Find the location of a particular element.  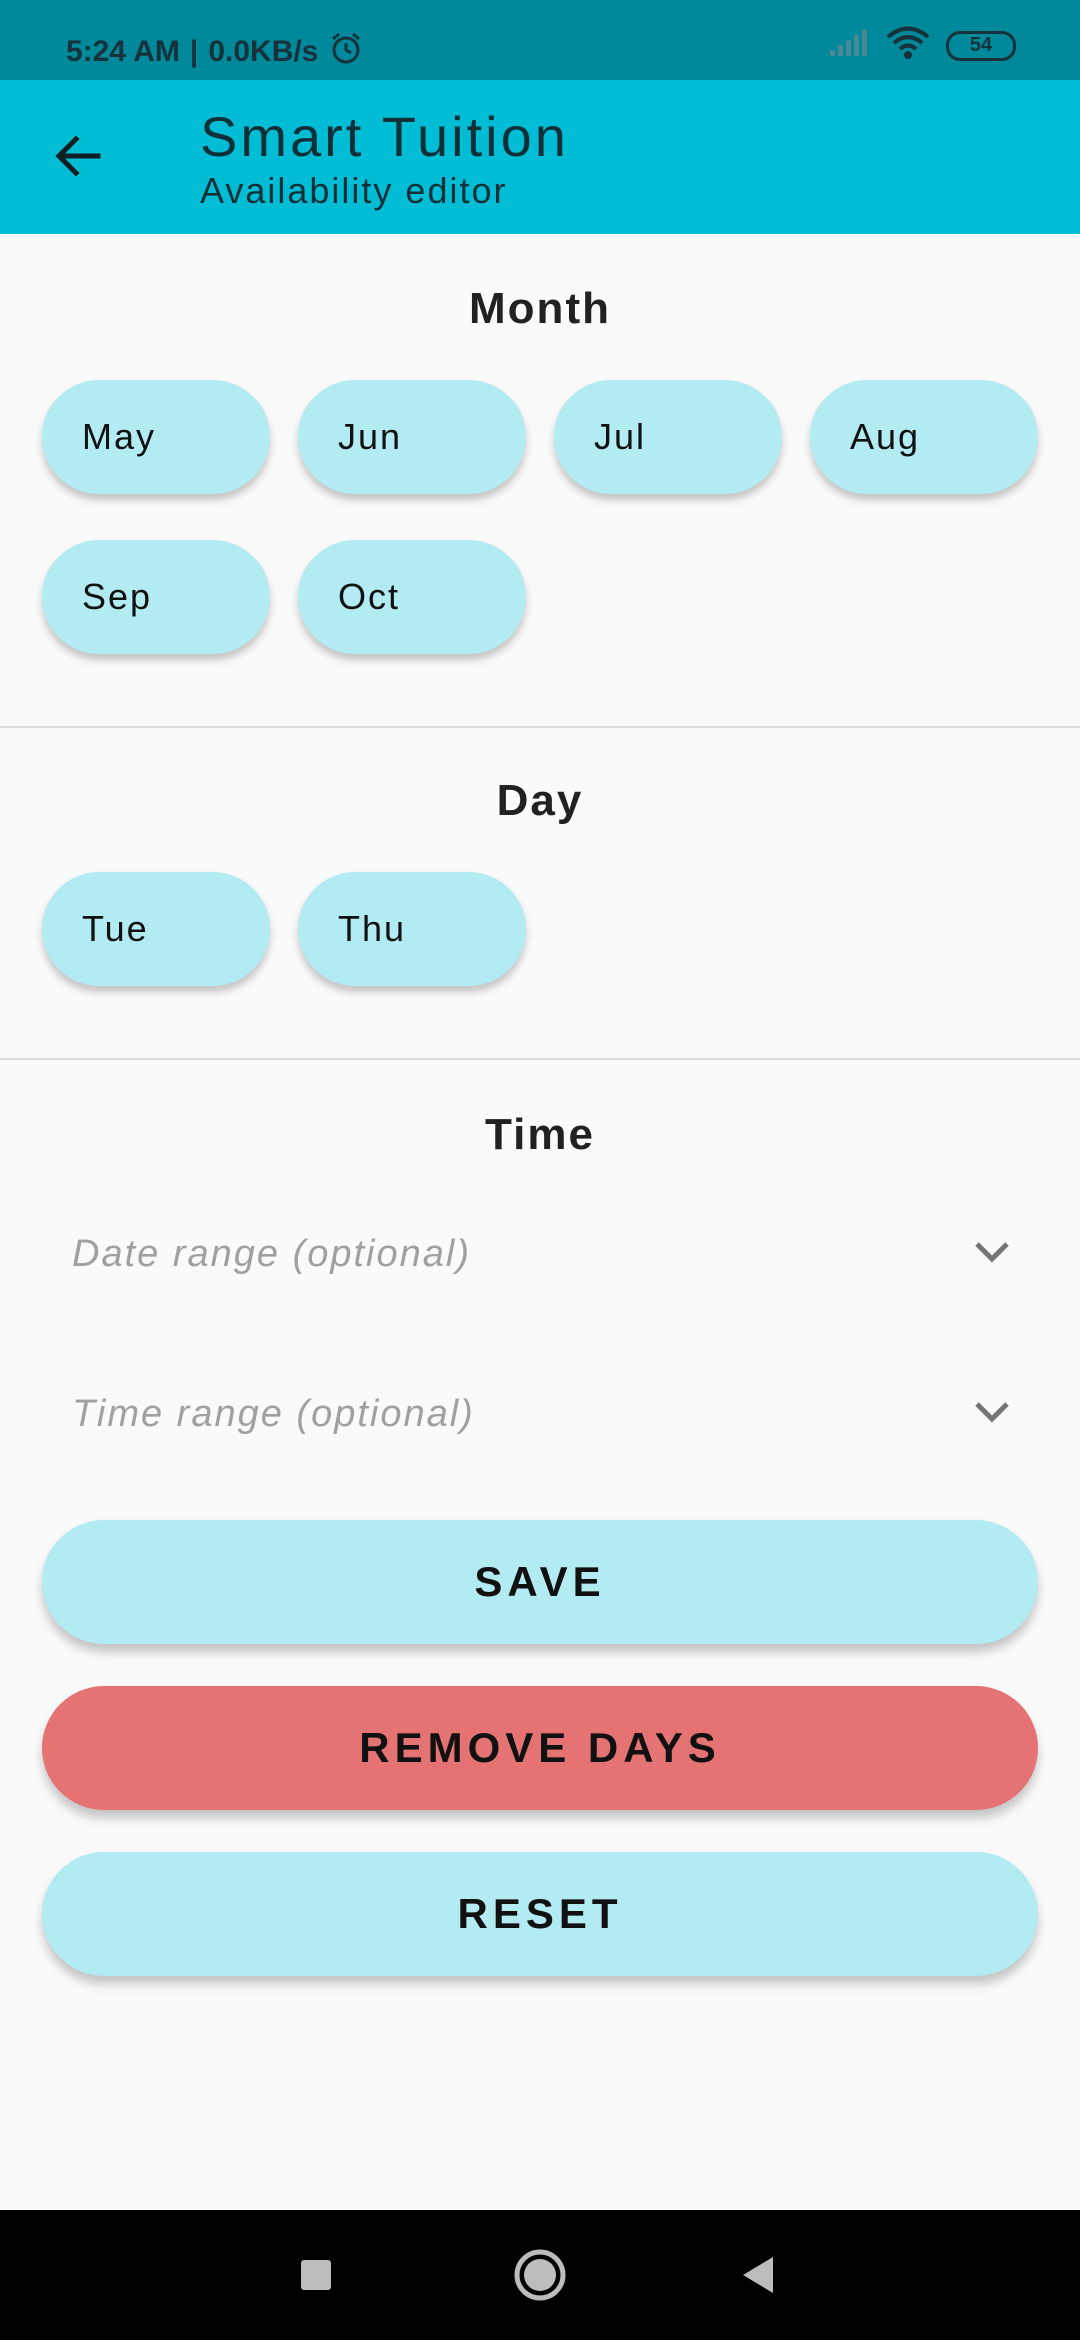

time-range-dropdown: Time range (optional) is located at coordinates (542, 1414).